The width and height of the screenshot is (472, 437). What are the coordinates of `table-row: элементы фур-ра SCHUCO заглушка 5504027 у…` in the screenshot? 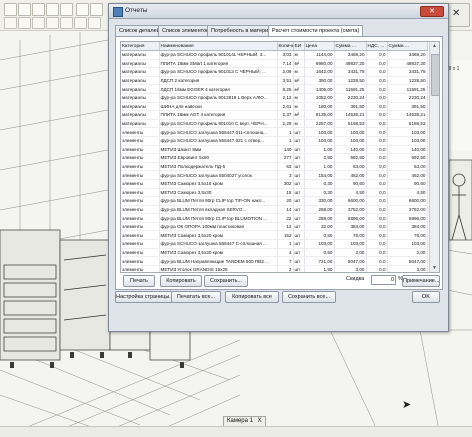 It's located at (274, 175).